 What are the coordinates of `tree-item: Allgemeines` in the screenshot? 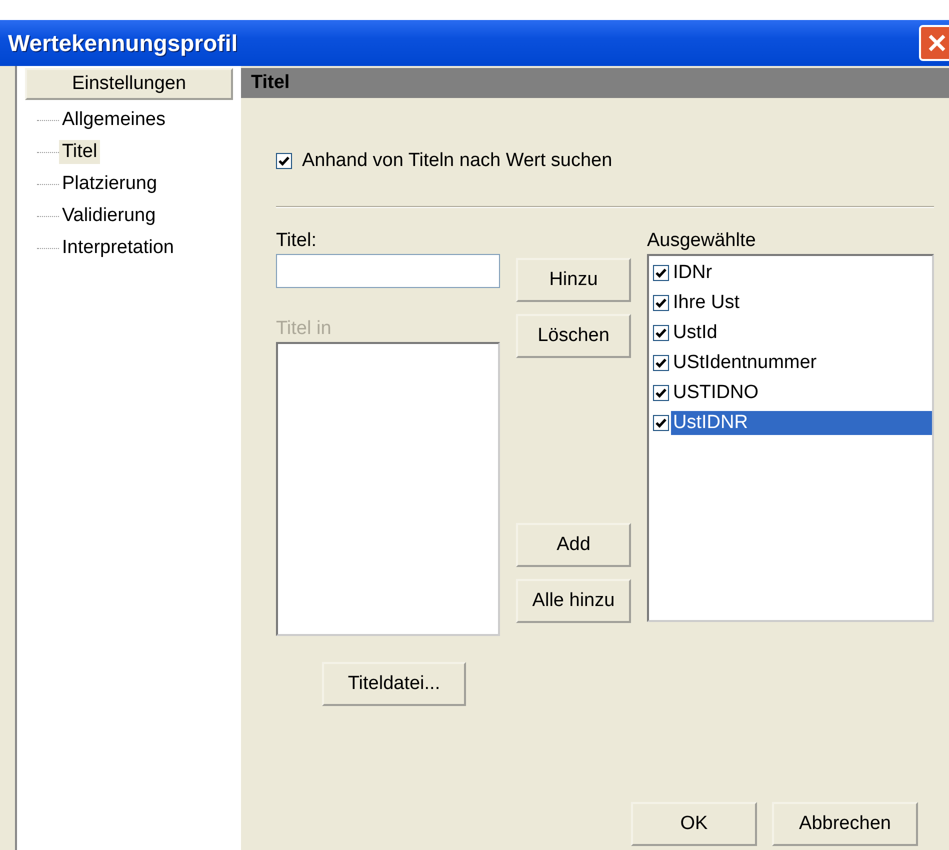 It's located at (113, 120).